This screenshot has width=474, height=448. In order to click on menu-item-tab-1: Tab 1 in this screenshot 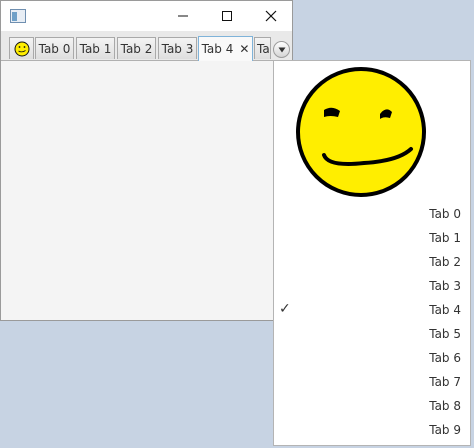, I will do `click(372, 238)`.